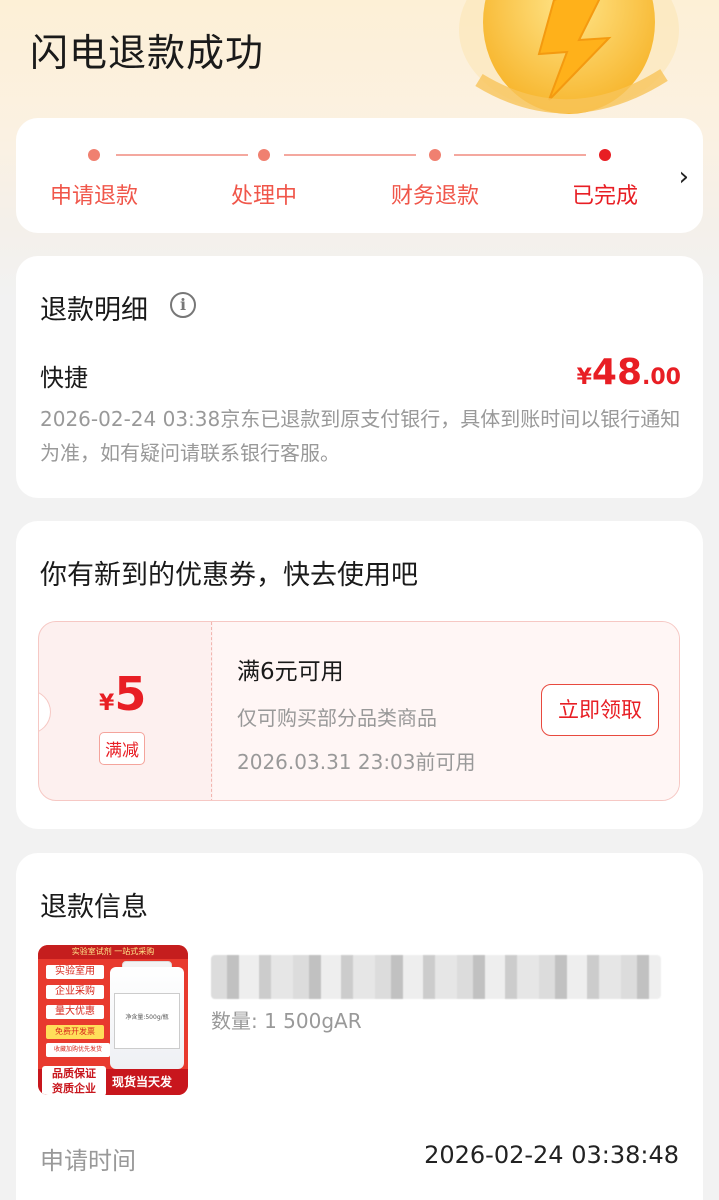  I want to click on amount-decimal: .00, so click(661, 377).